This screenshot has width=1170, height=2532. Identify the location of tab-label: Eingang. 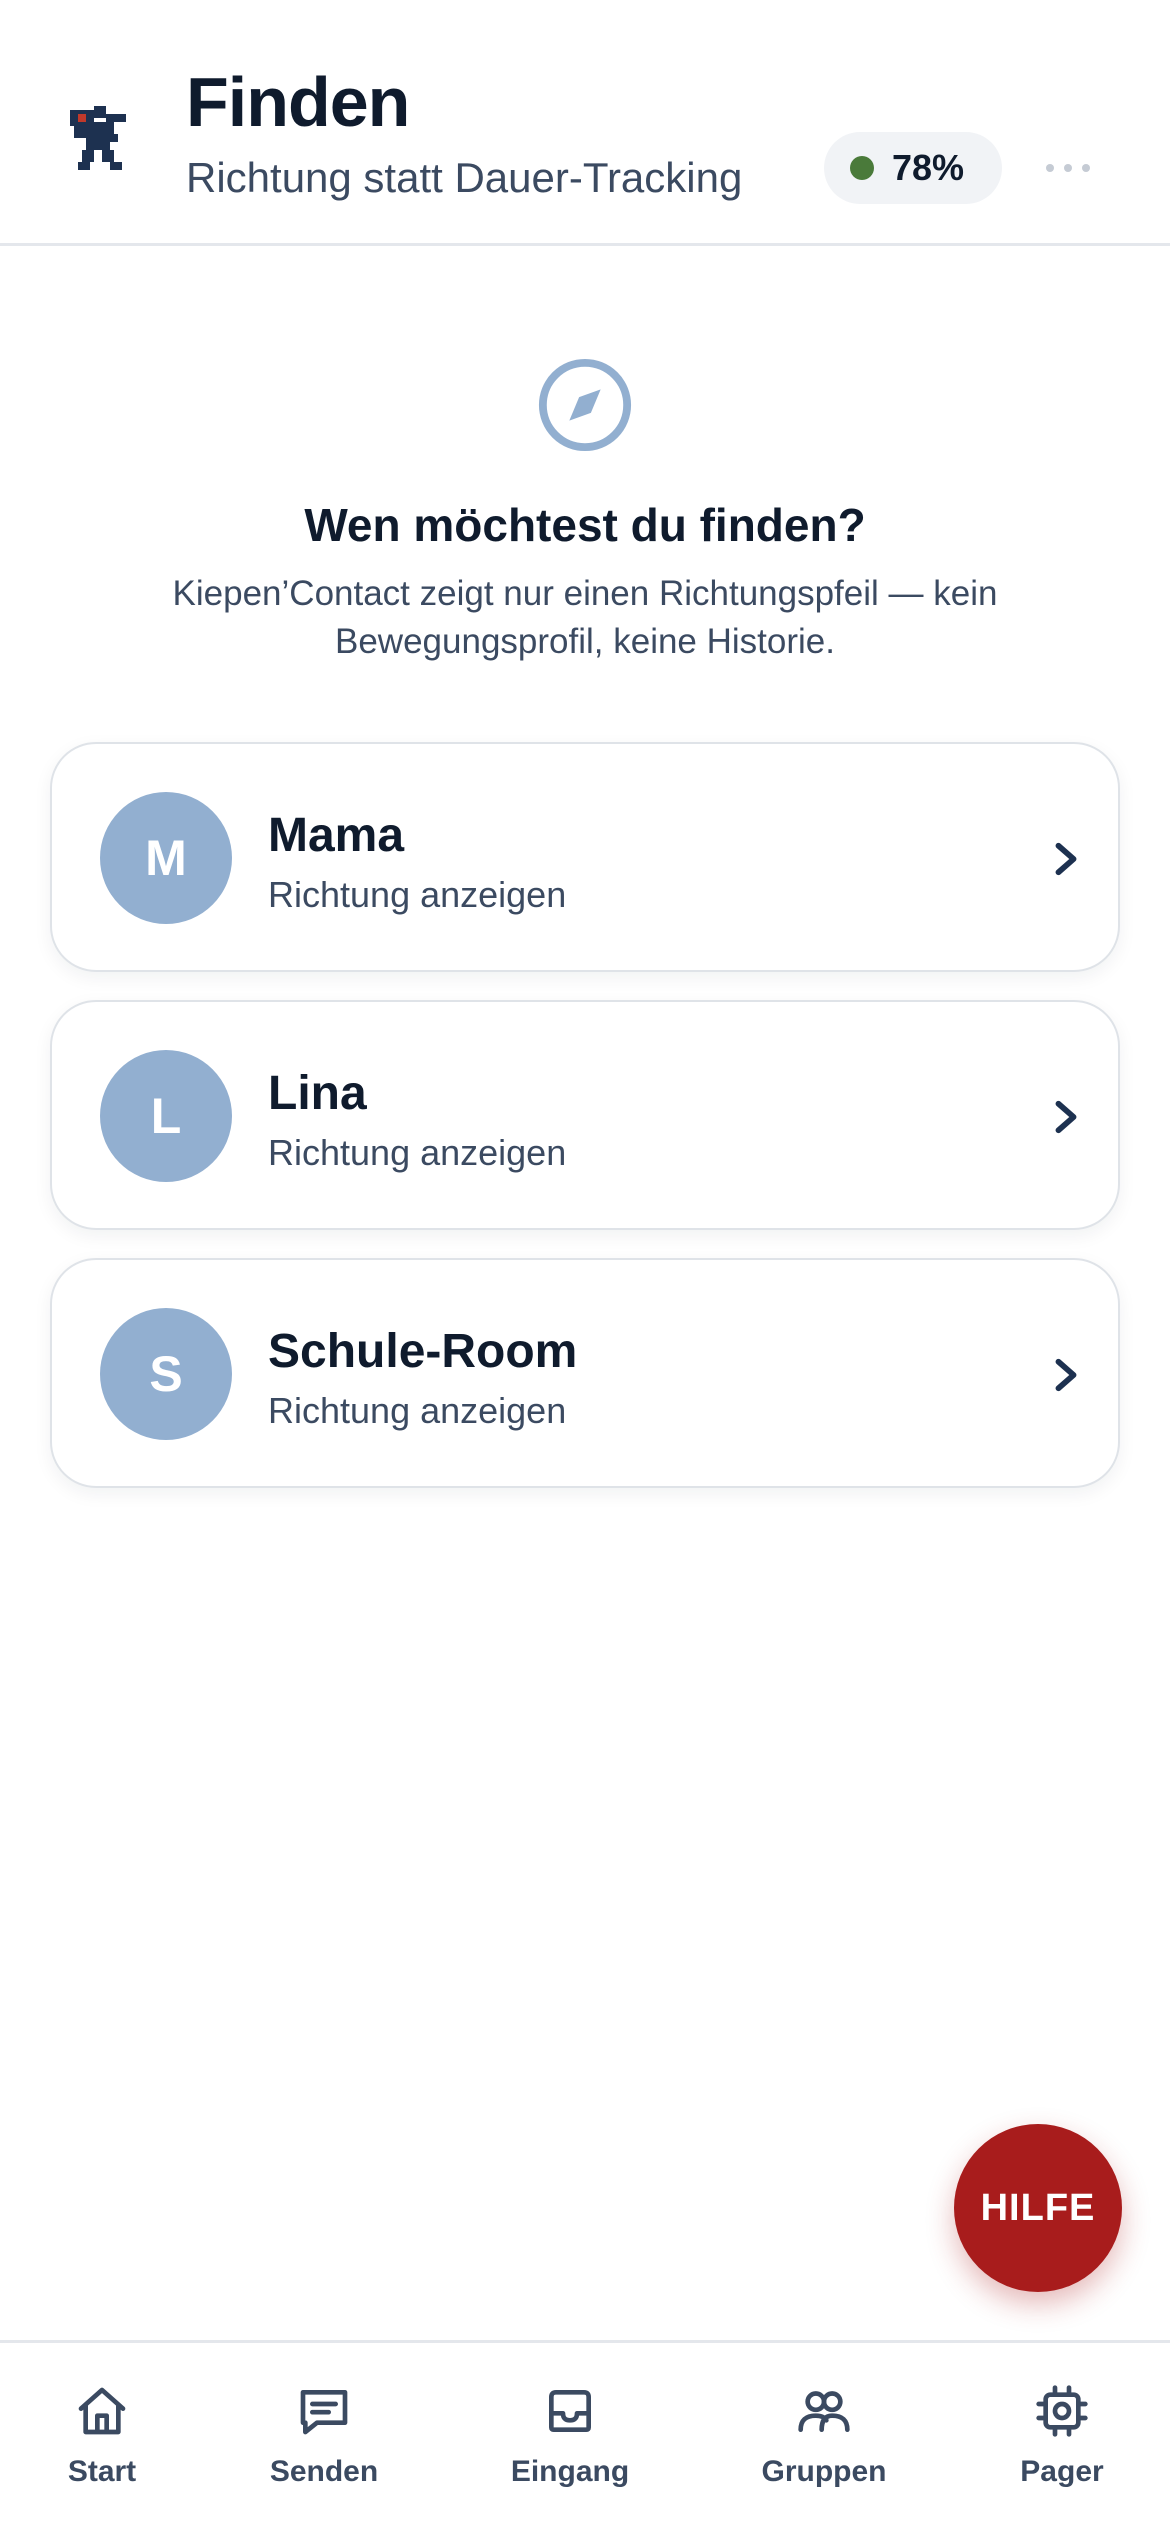
(570, 2471).